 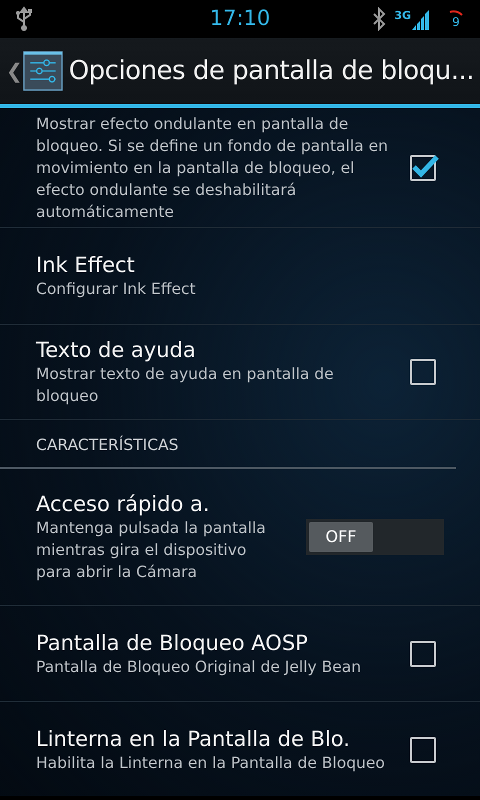 I want to click on battery-level: 9, so click(x=456, y=22).